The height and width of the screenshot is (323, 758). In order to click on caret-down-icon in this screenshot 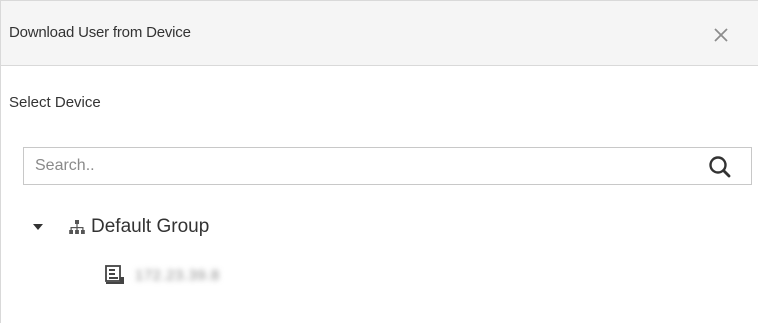, I will do `click(38, 227)`.